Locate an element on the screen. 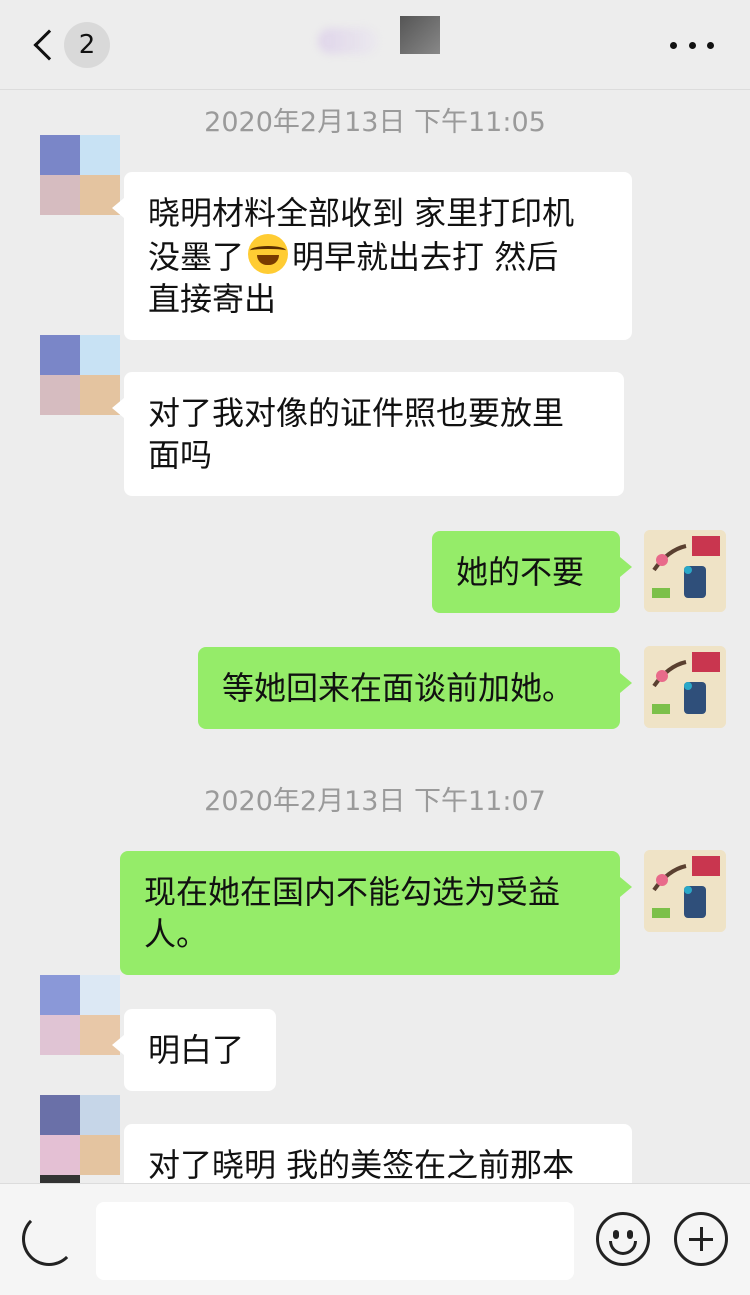  unread-count-badge: 2 is located at coordinates (87, 45).